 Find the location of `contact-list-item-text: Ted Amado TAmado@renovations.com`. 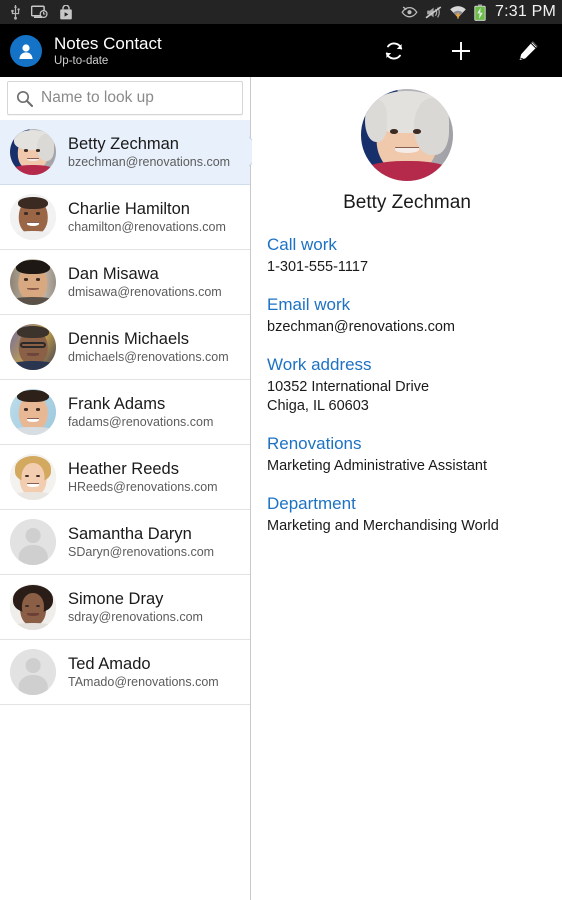

contact-list-item-text: Ted Amado TAmado@renovations.com is located at coordinates (143, 672).